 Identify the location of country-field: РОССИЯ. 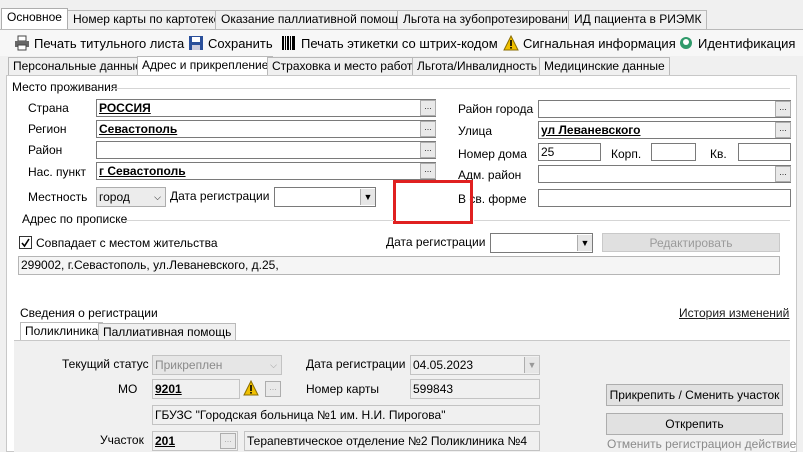
(266, 108).